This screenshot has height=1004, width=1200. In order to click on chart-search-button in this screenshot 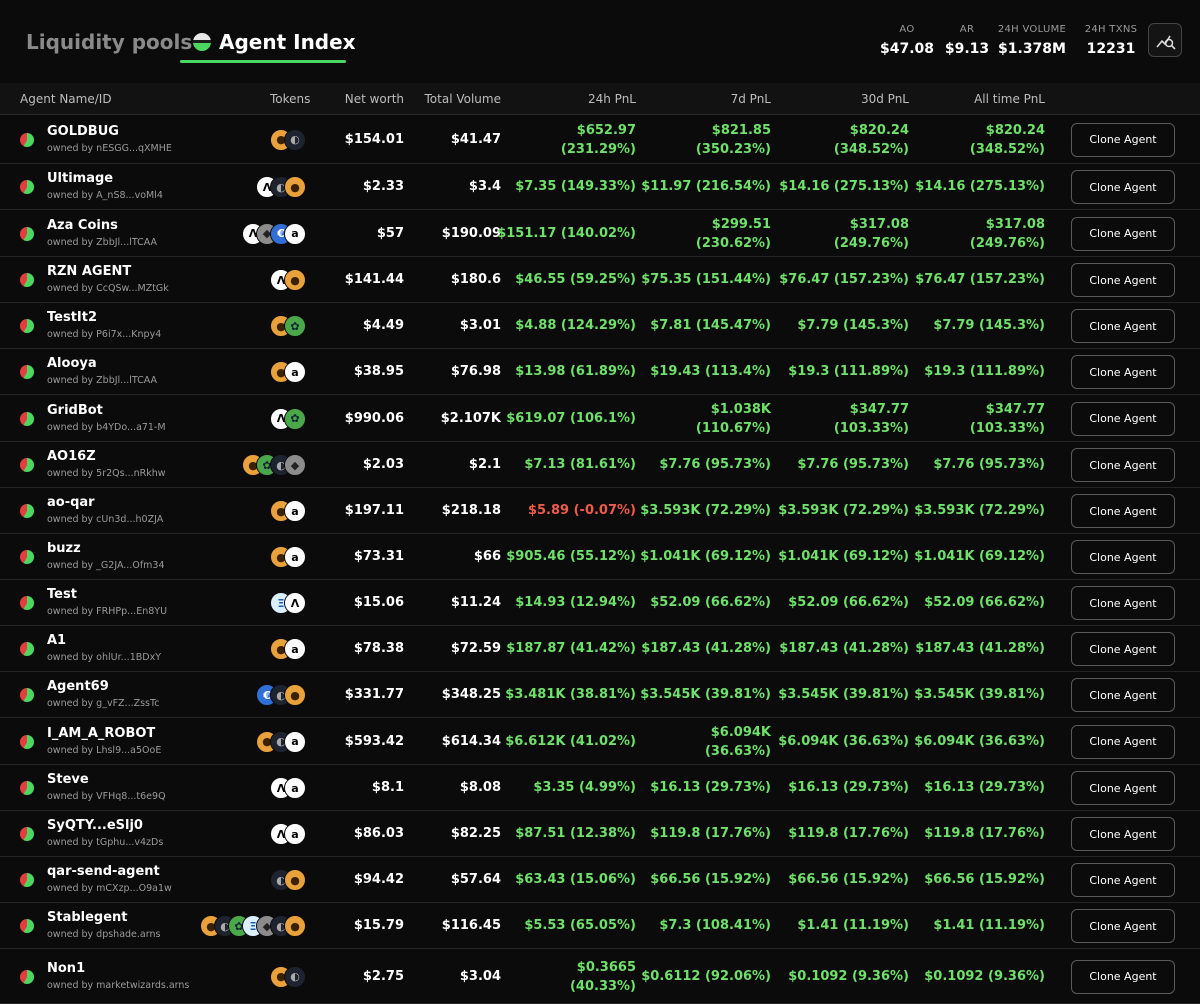, I will do `click(1165, 40)`.